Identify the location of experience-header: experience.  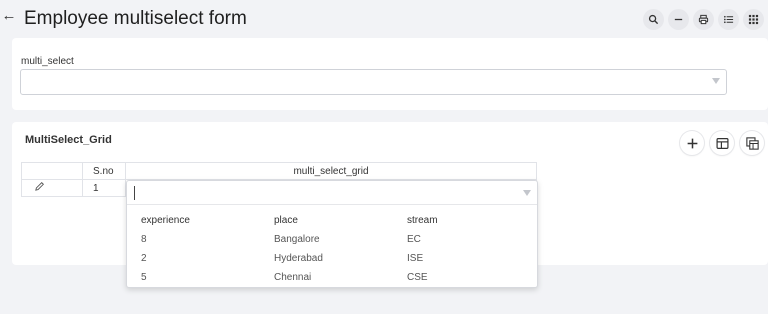
(165, 220).